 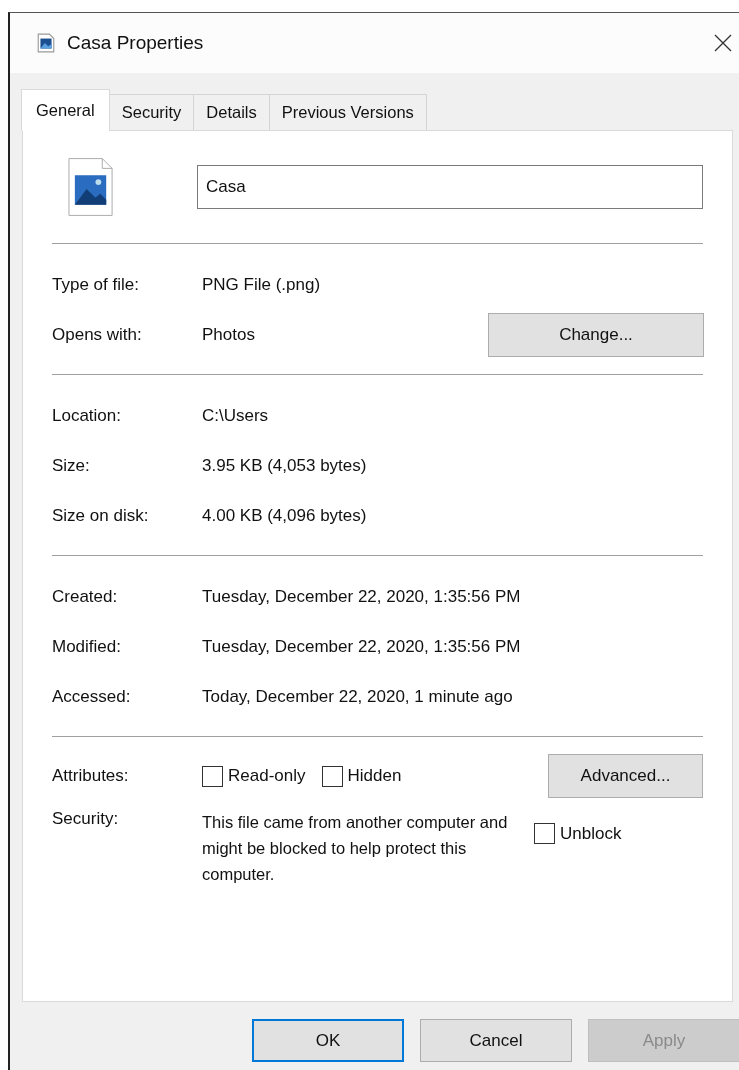 I want to click on field-label: Attributes:, so click(x=91, y=776).